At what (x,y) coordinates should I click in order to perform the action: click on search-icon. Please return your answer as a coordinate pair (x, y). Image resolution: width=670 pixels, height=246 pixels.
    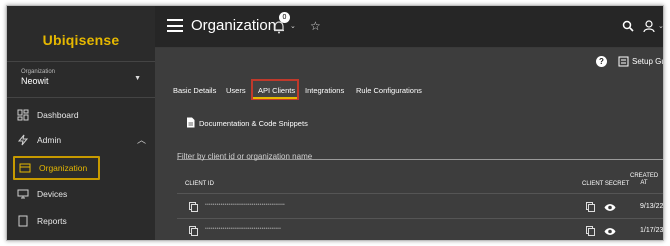
    Looking at the image, I should click on (628, 26).